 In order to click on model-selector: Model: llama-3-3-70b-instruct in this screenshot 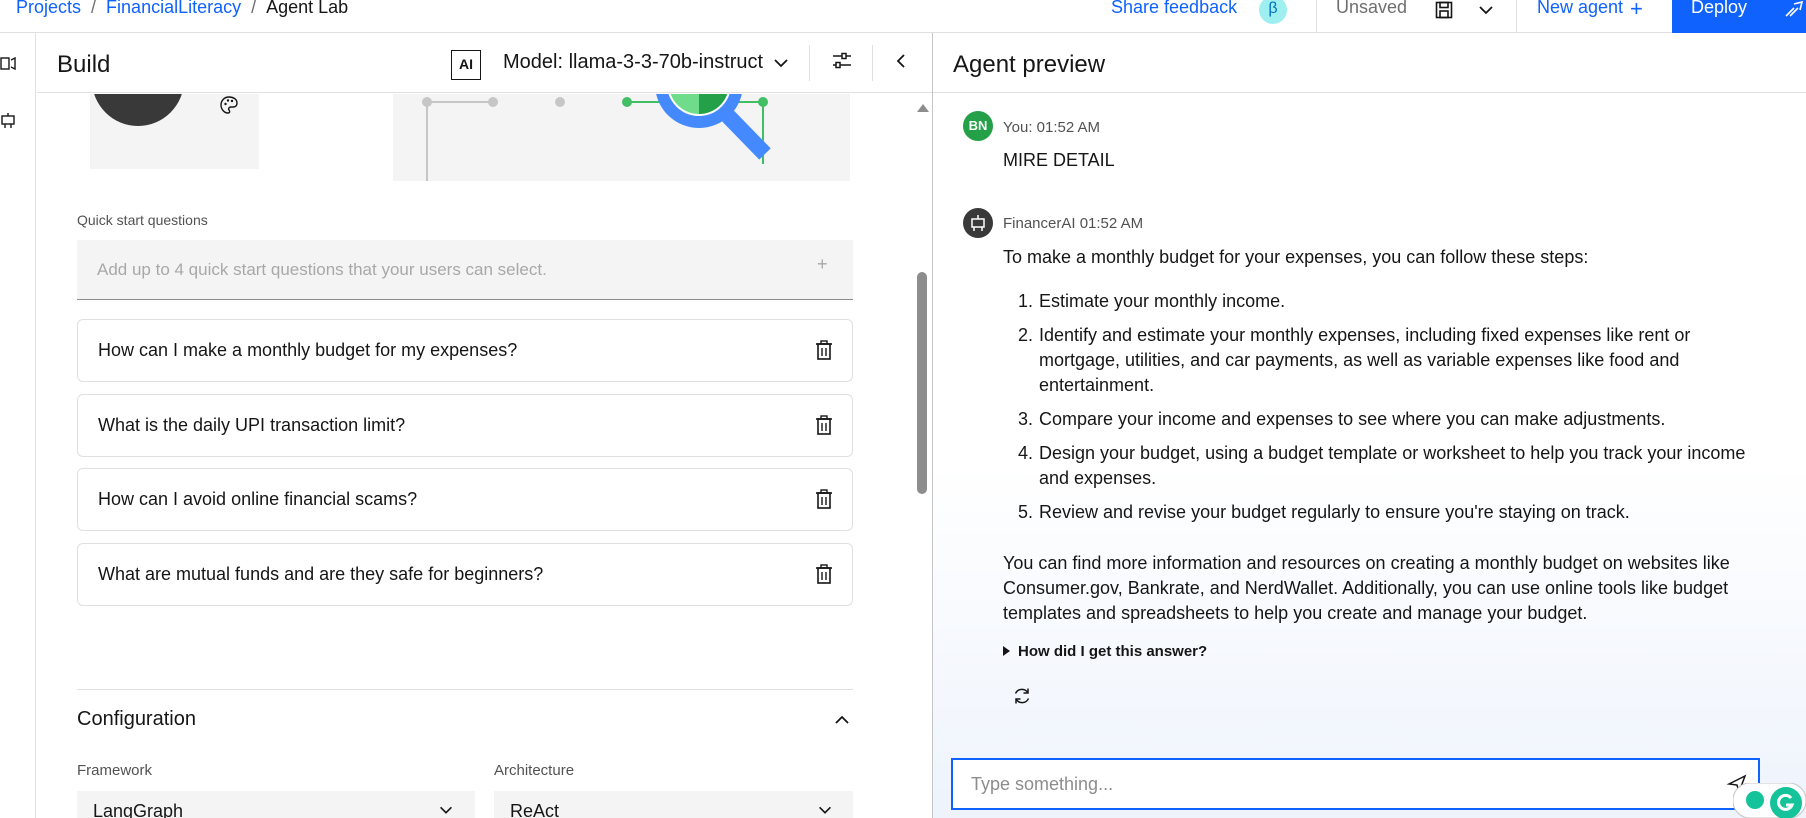, I will do `click(633, 62)`.